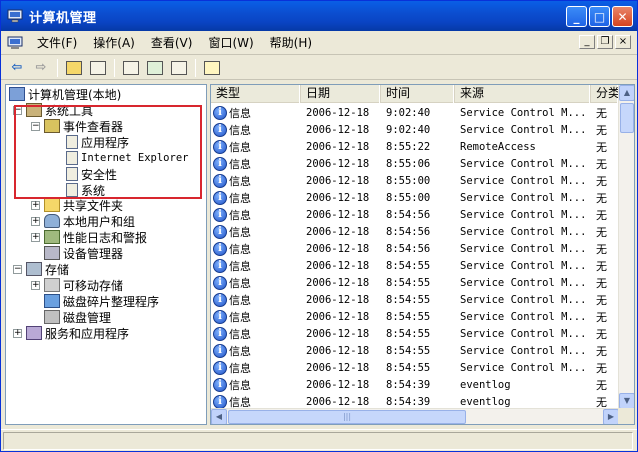 The image size is (638, 452). What do you see at coordinates (93, 253) in the screenshot?
I see `tree-item-label: 设备管理器` at bounding box center [93, 253].